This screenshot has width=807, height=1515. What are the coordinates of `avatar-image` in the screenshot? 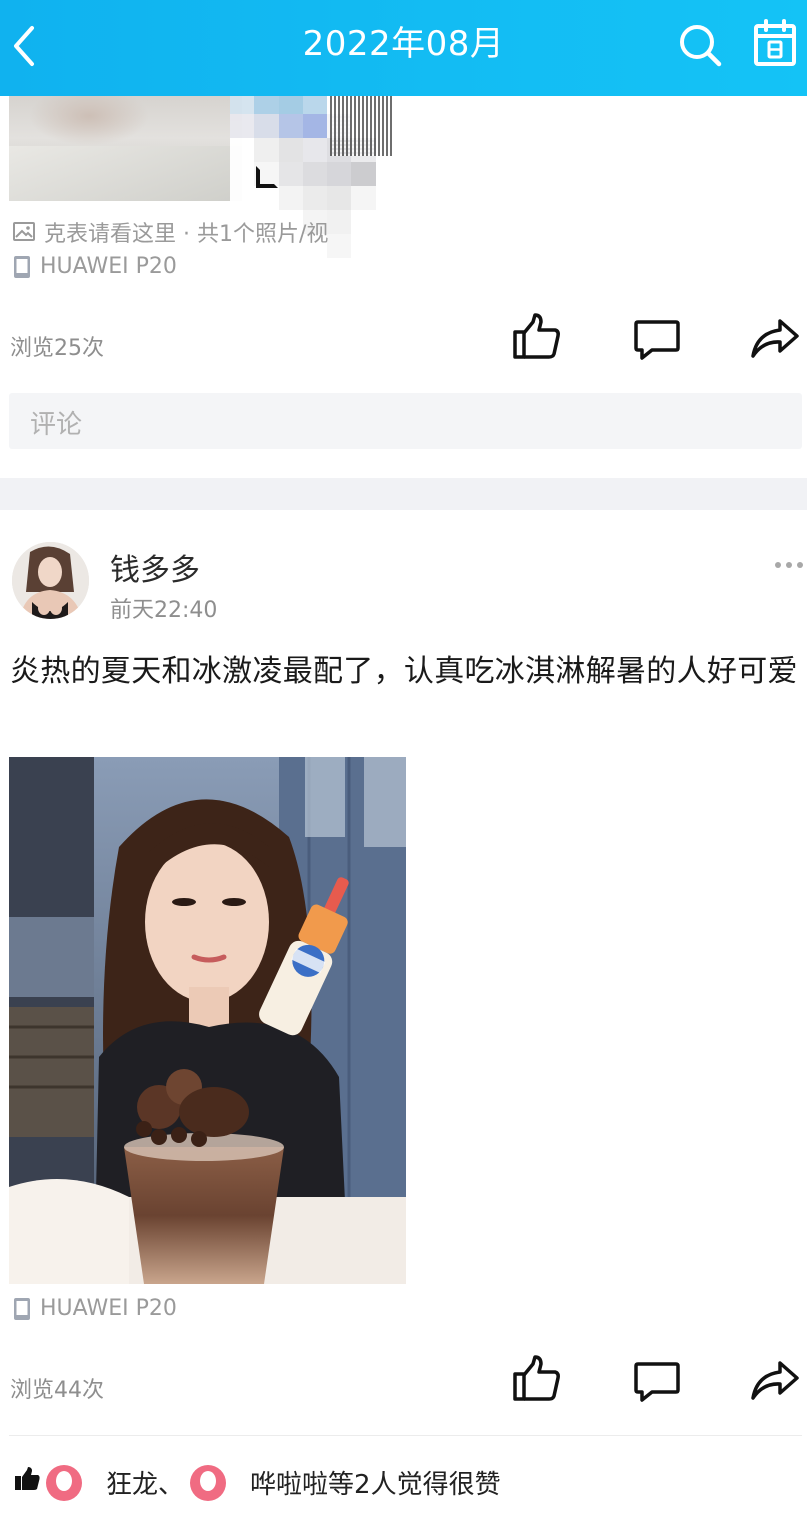 It's located at (50, 580).